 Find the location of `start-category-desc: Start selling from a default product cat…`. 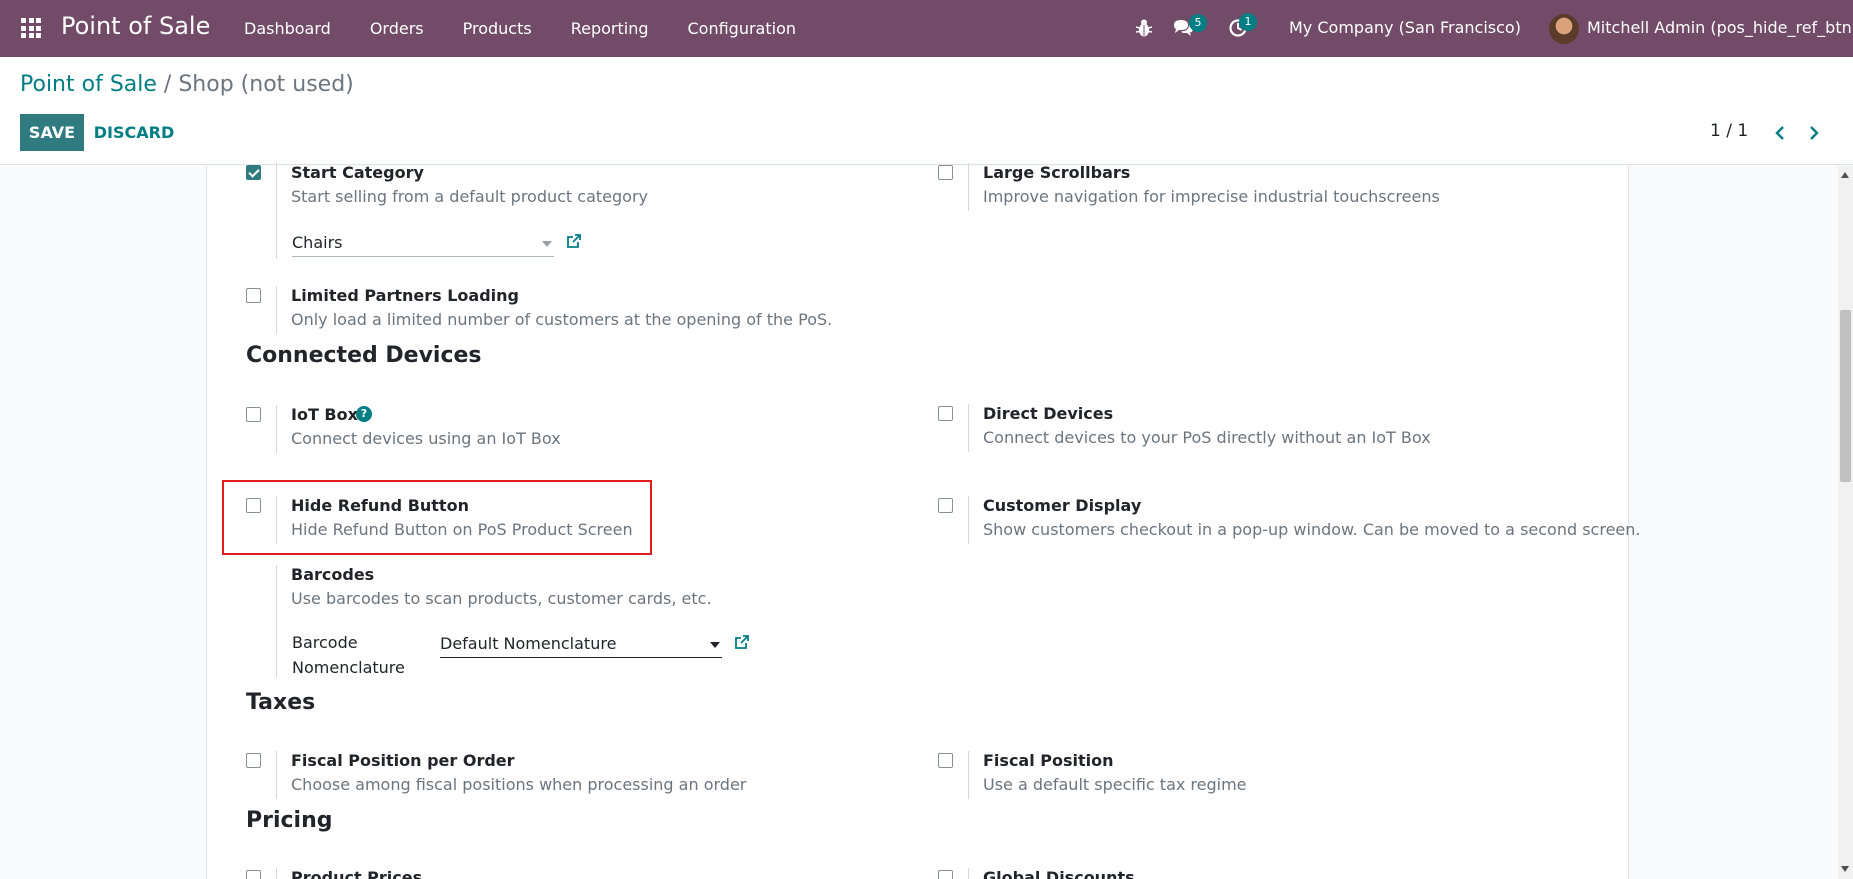

start-category-desc: Start selling from a default product cat… is located at coordinates (469, 196).